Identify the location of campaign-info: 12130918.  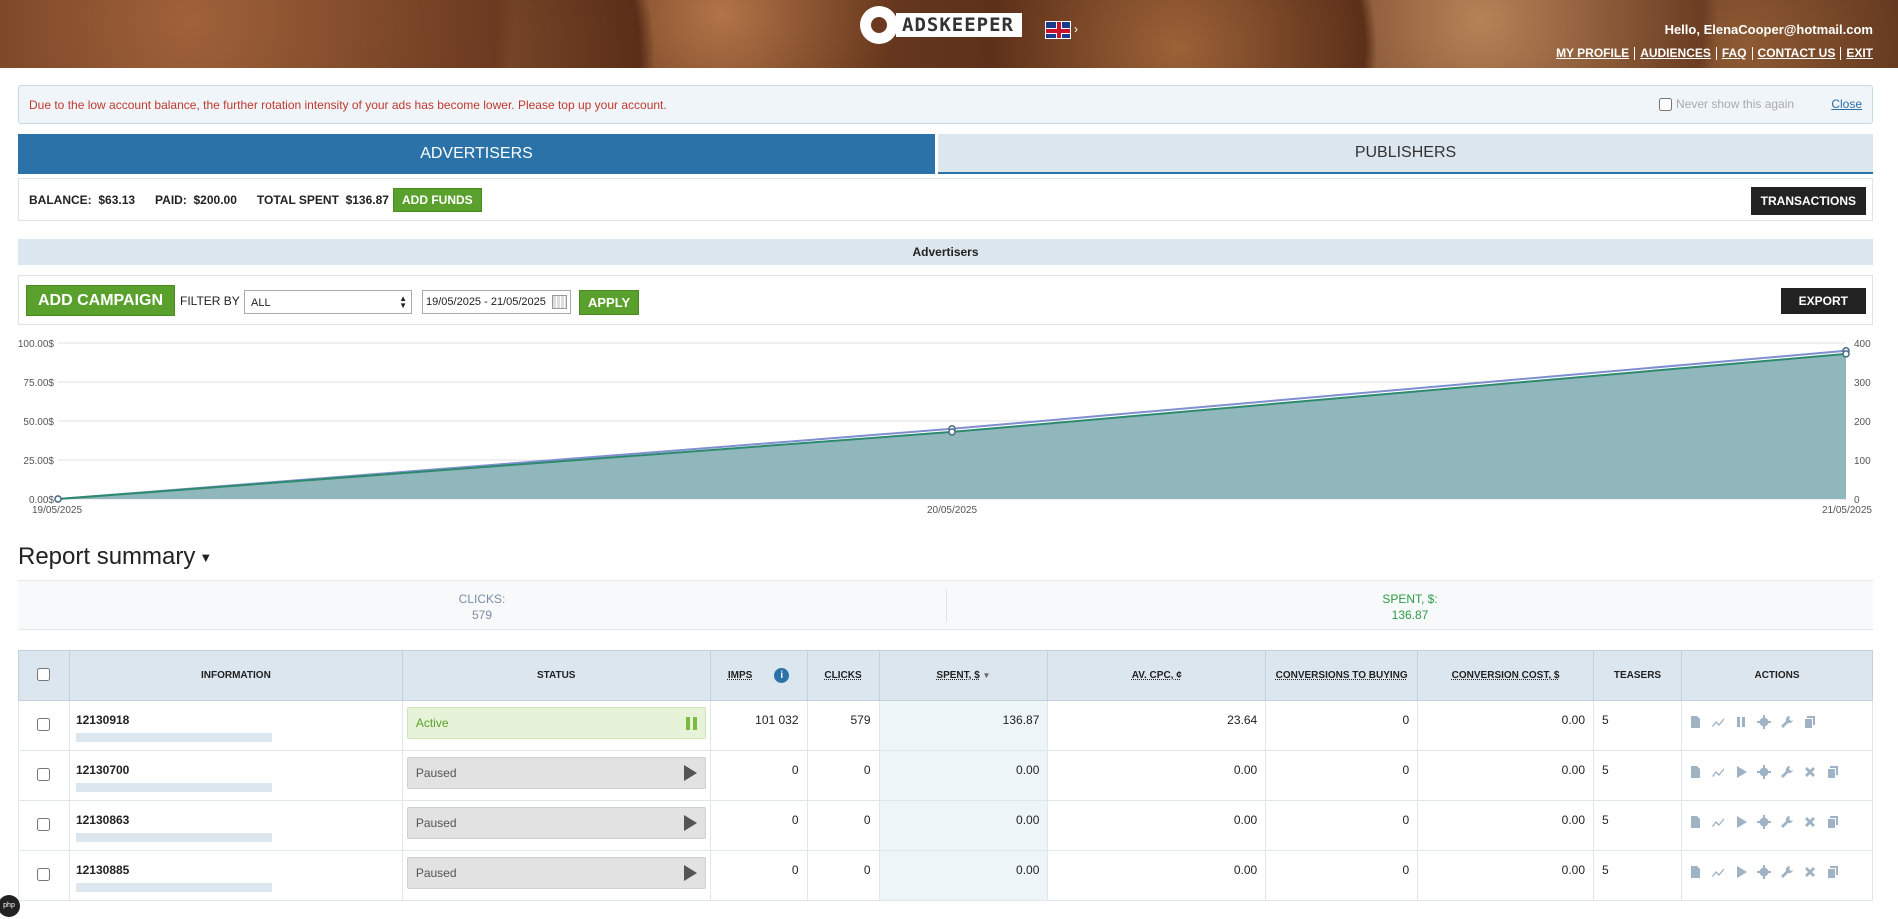
(235, 725).